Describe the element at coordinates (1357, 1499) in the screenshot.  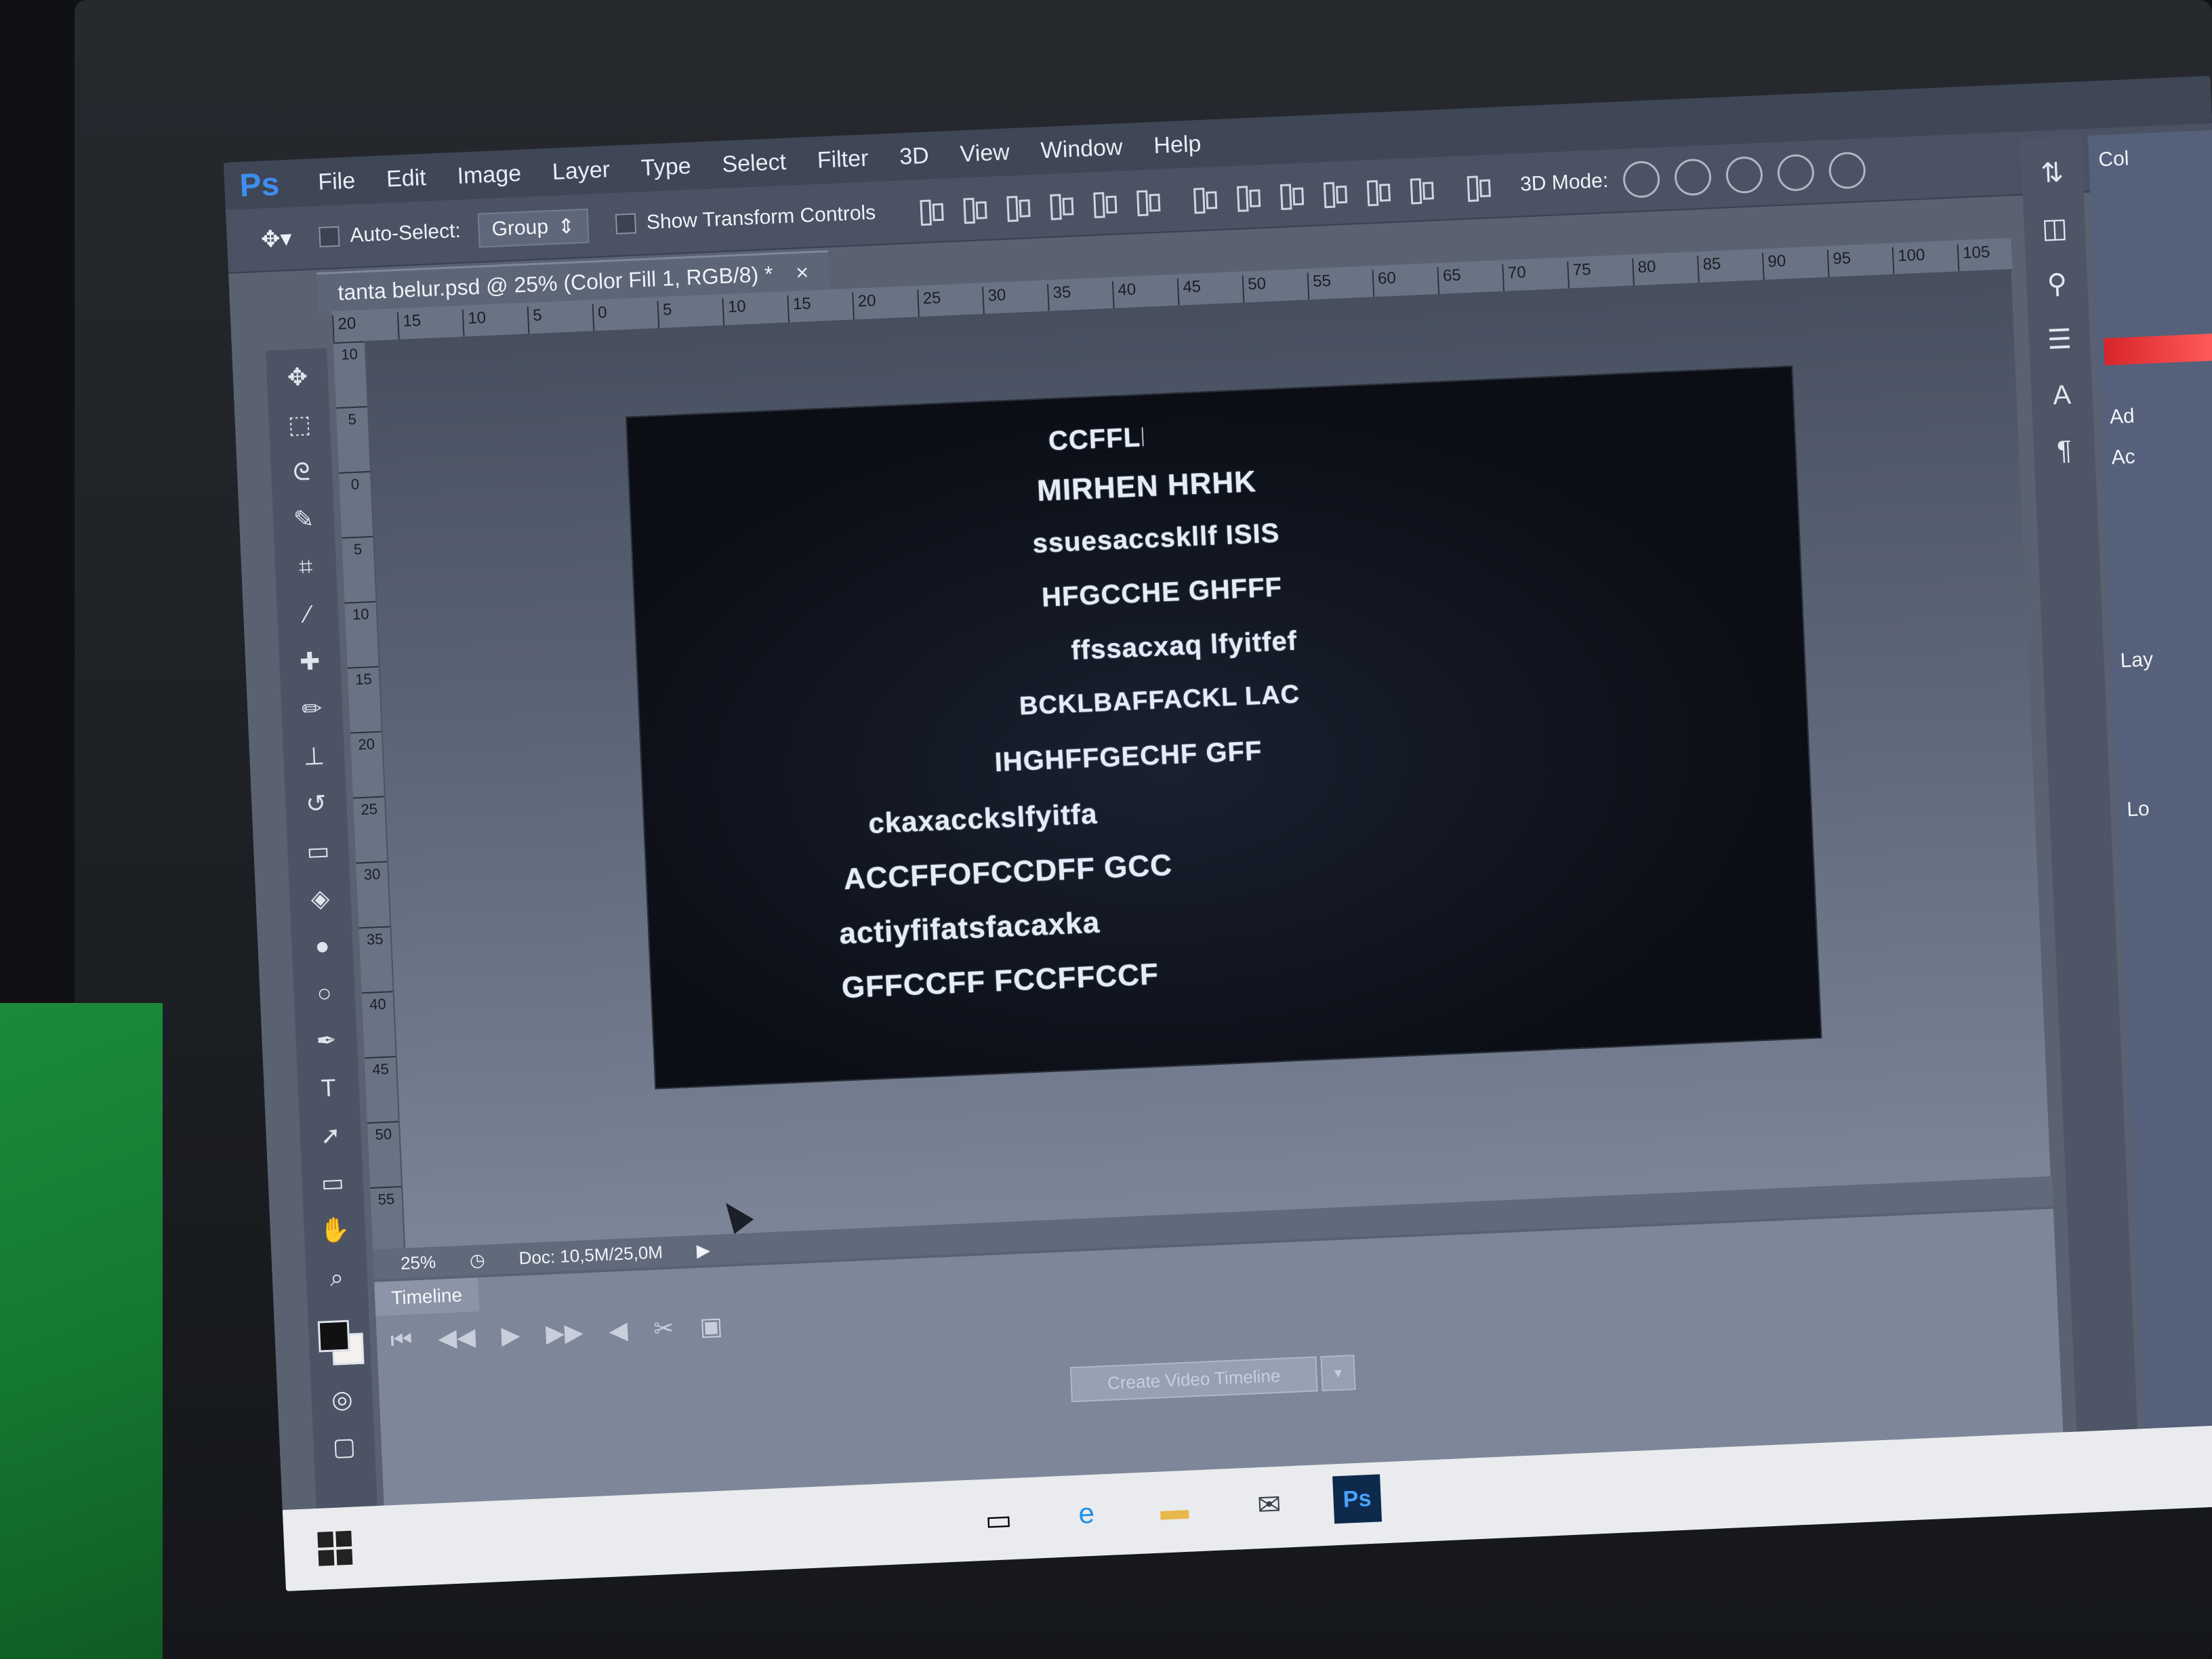
I see `photoshop-taskbar-icon: Ps` at that location.